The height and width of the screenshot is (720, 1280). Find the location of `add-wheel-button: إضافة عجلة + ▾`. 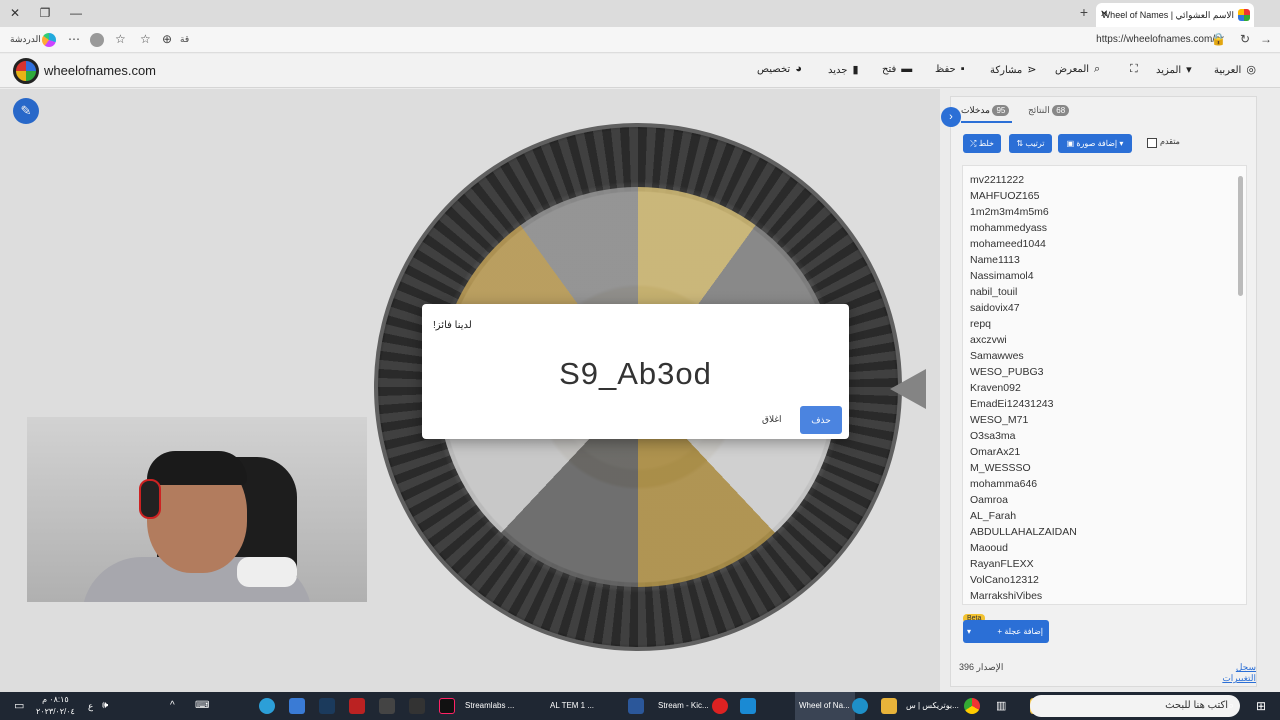

add-wheel-button: إضافة عجلة + ▾ is located at coordinates (1006, 631).